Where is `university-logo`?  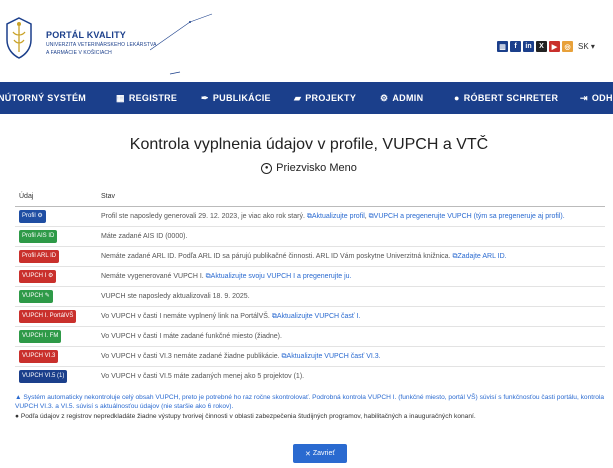 university-logo is located at coordinates (19, 38).